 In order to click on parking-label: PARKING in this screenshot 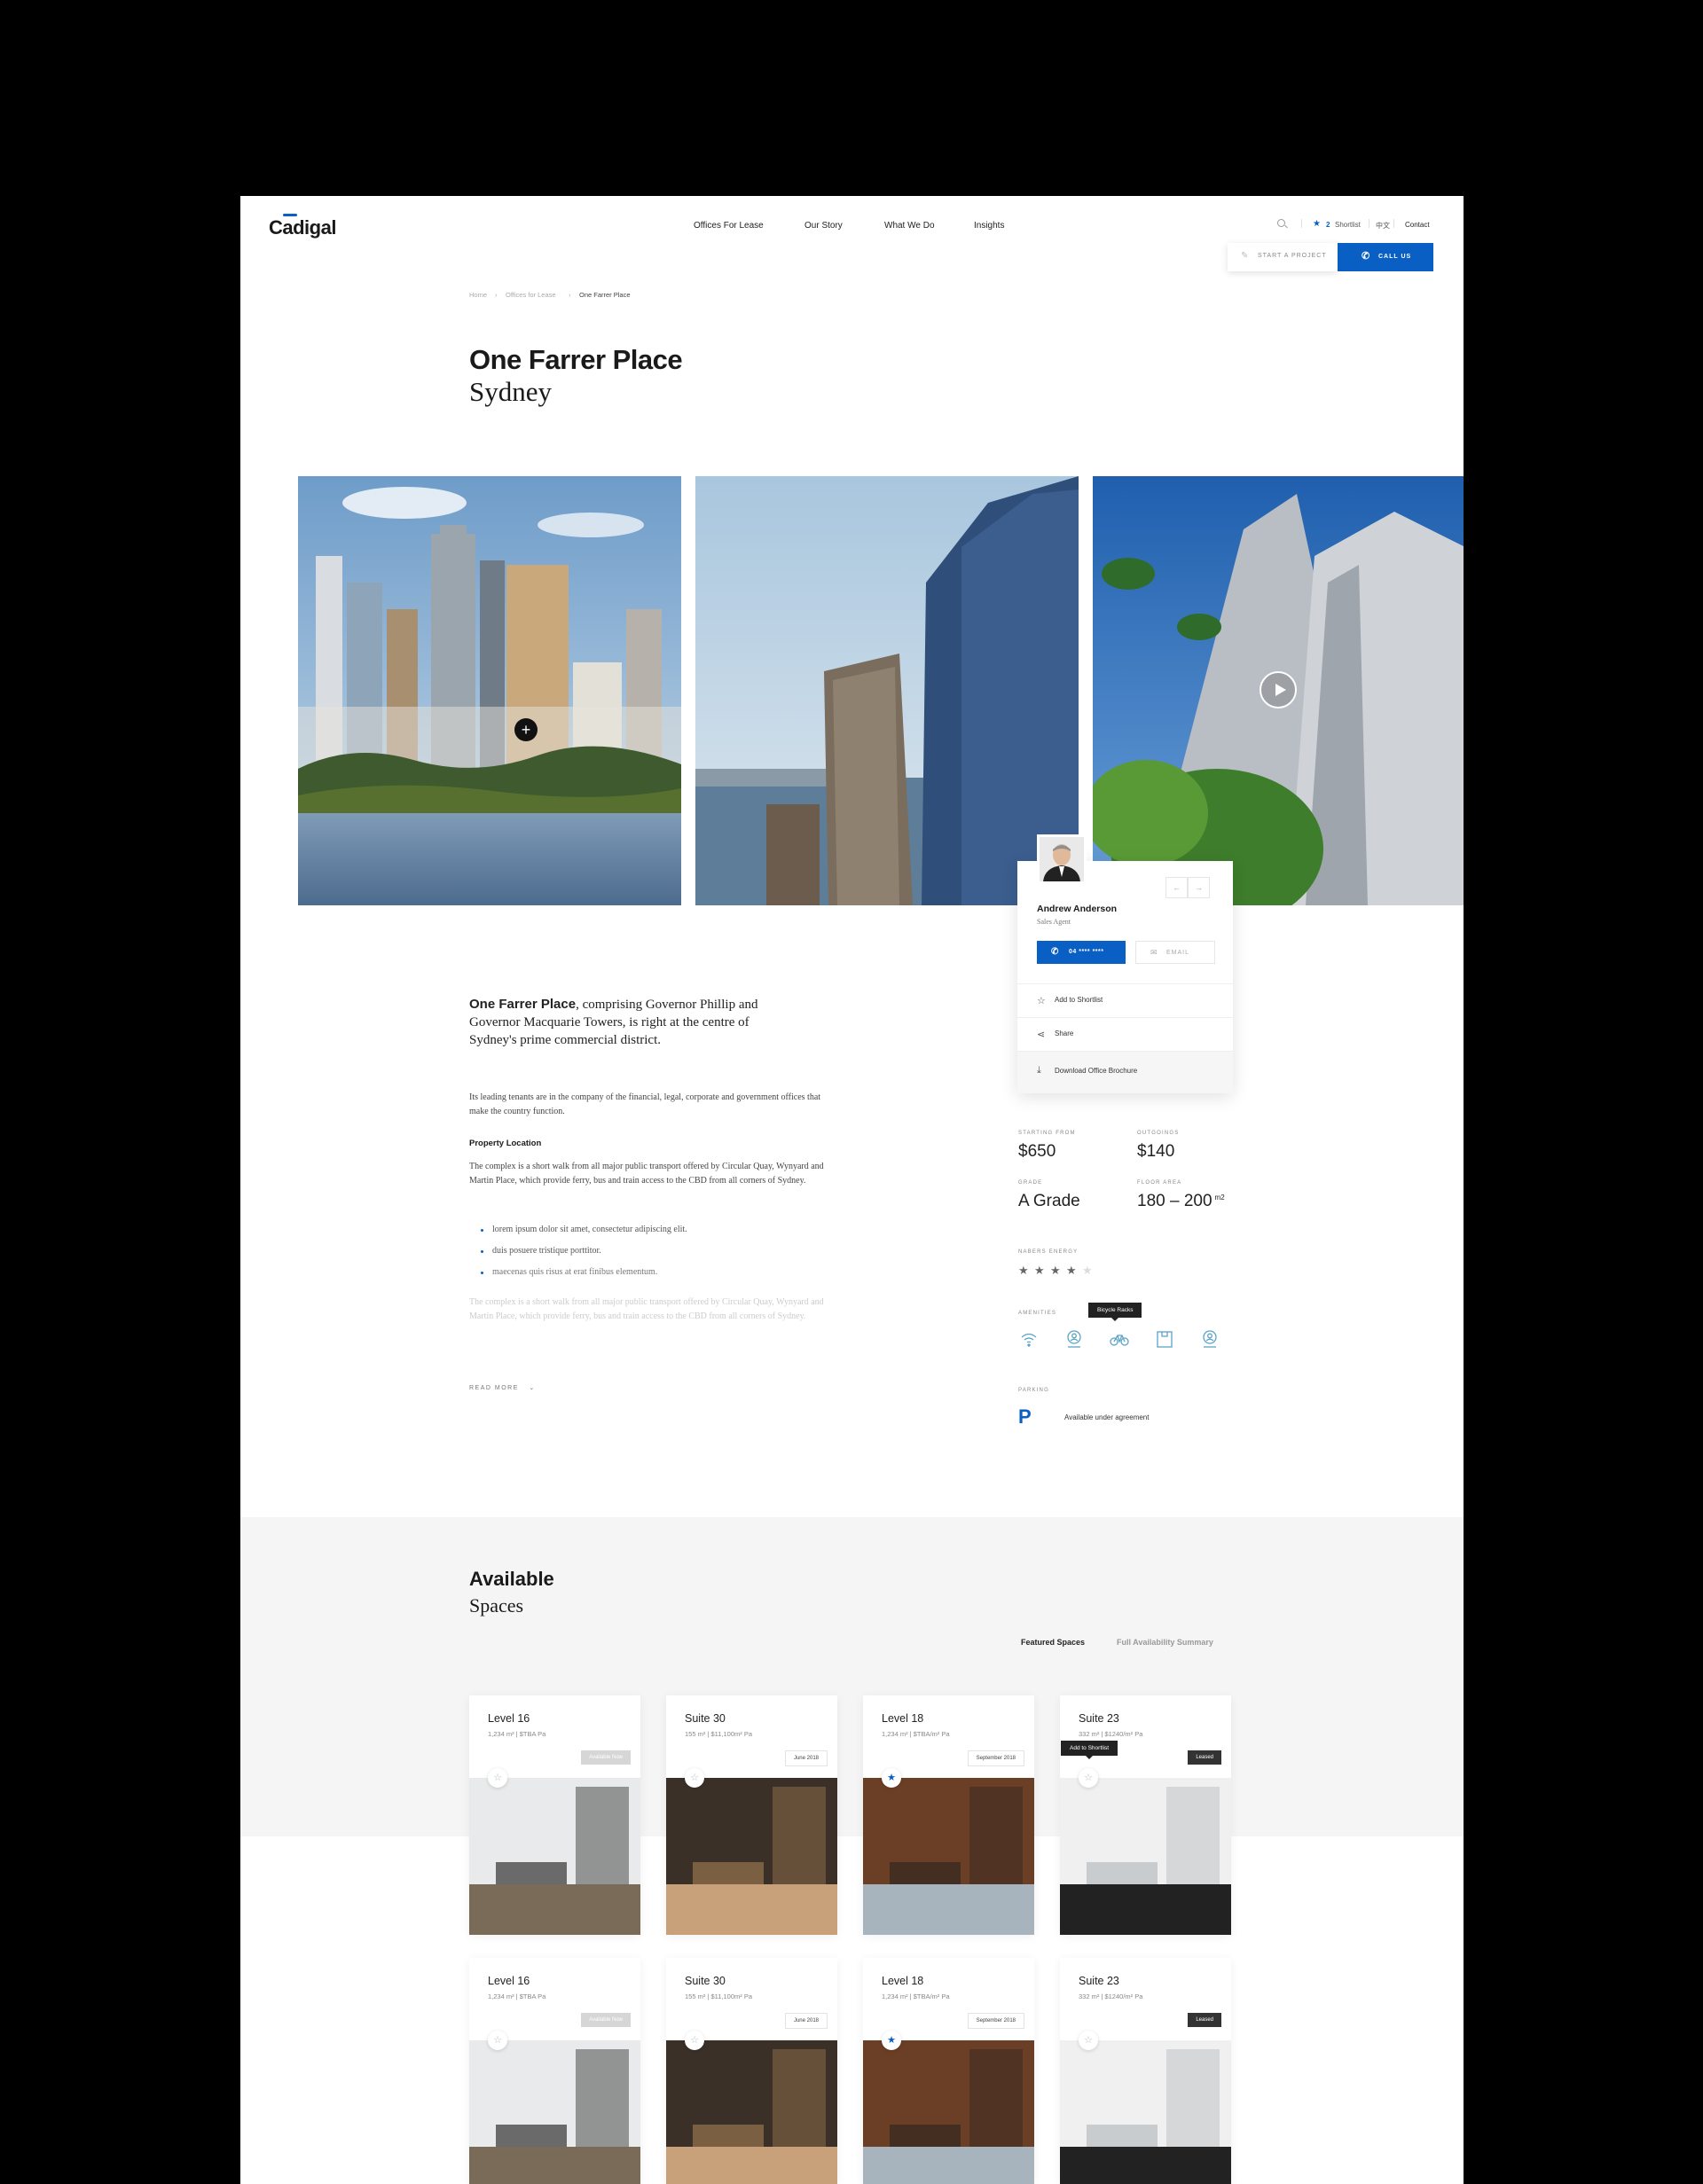, I will do `click(1033, 1390)`.